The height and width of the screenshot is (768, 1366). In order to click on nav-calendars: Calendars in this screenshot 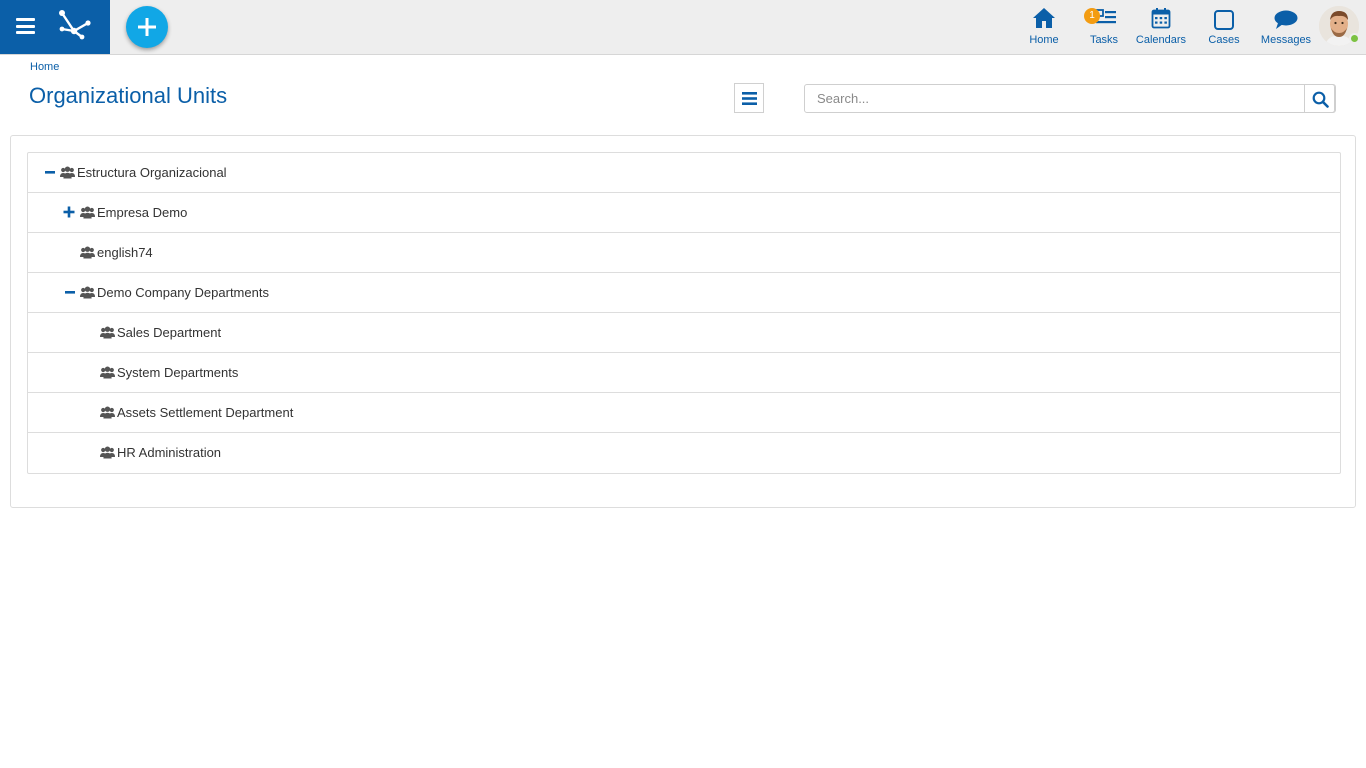, I will do `click(1161, 27)`.